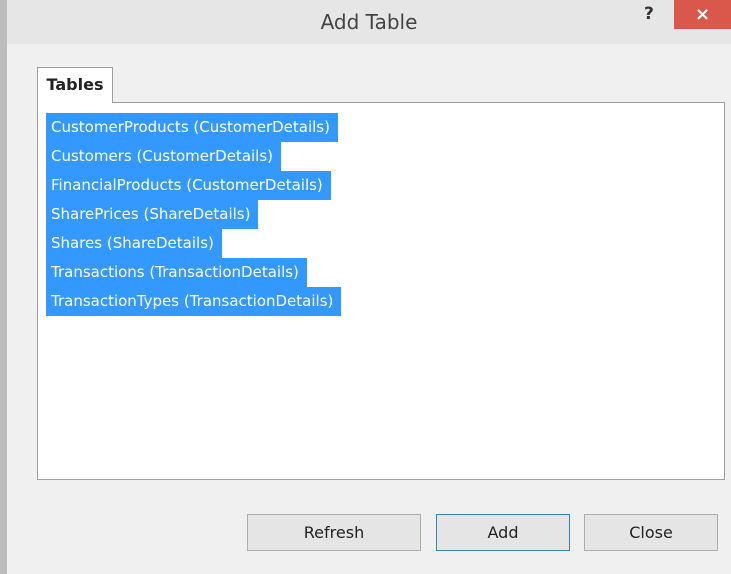 This screenshot has width=731, height=574. Describe the element at coordinates (75, 85) in the screenshot. I see `tab-tables: Tables` at that location.